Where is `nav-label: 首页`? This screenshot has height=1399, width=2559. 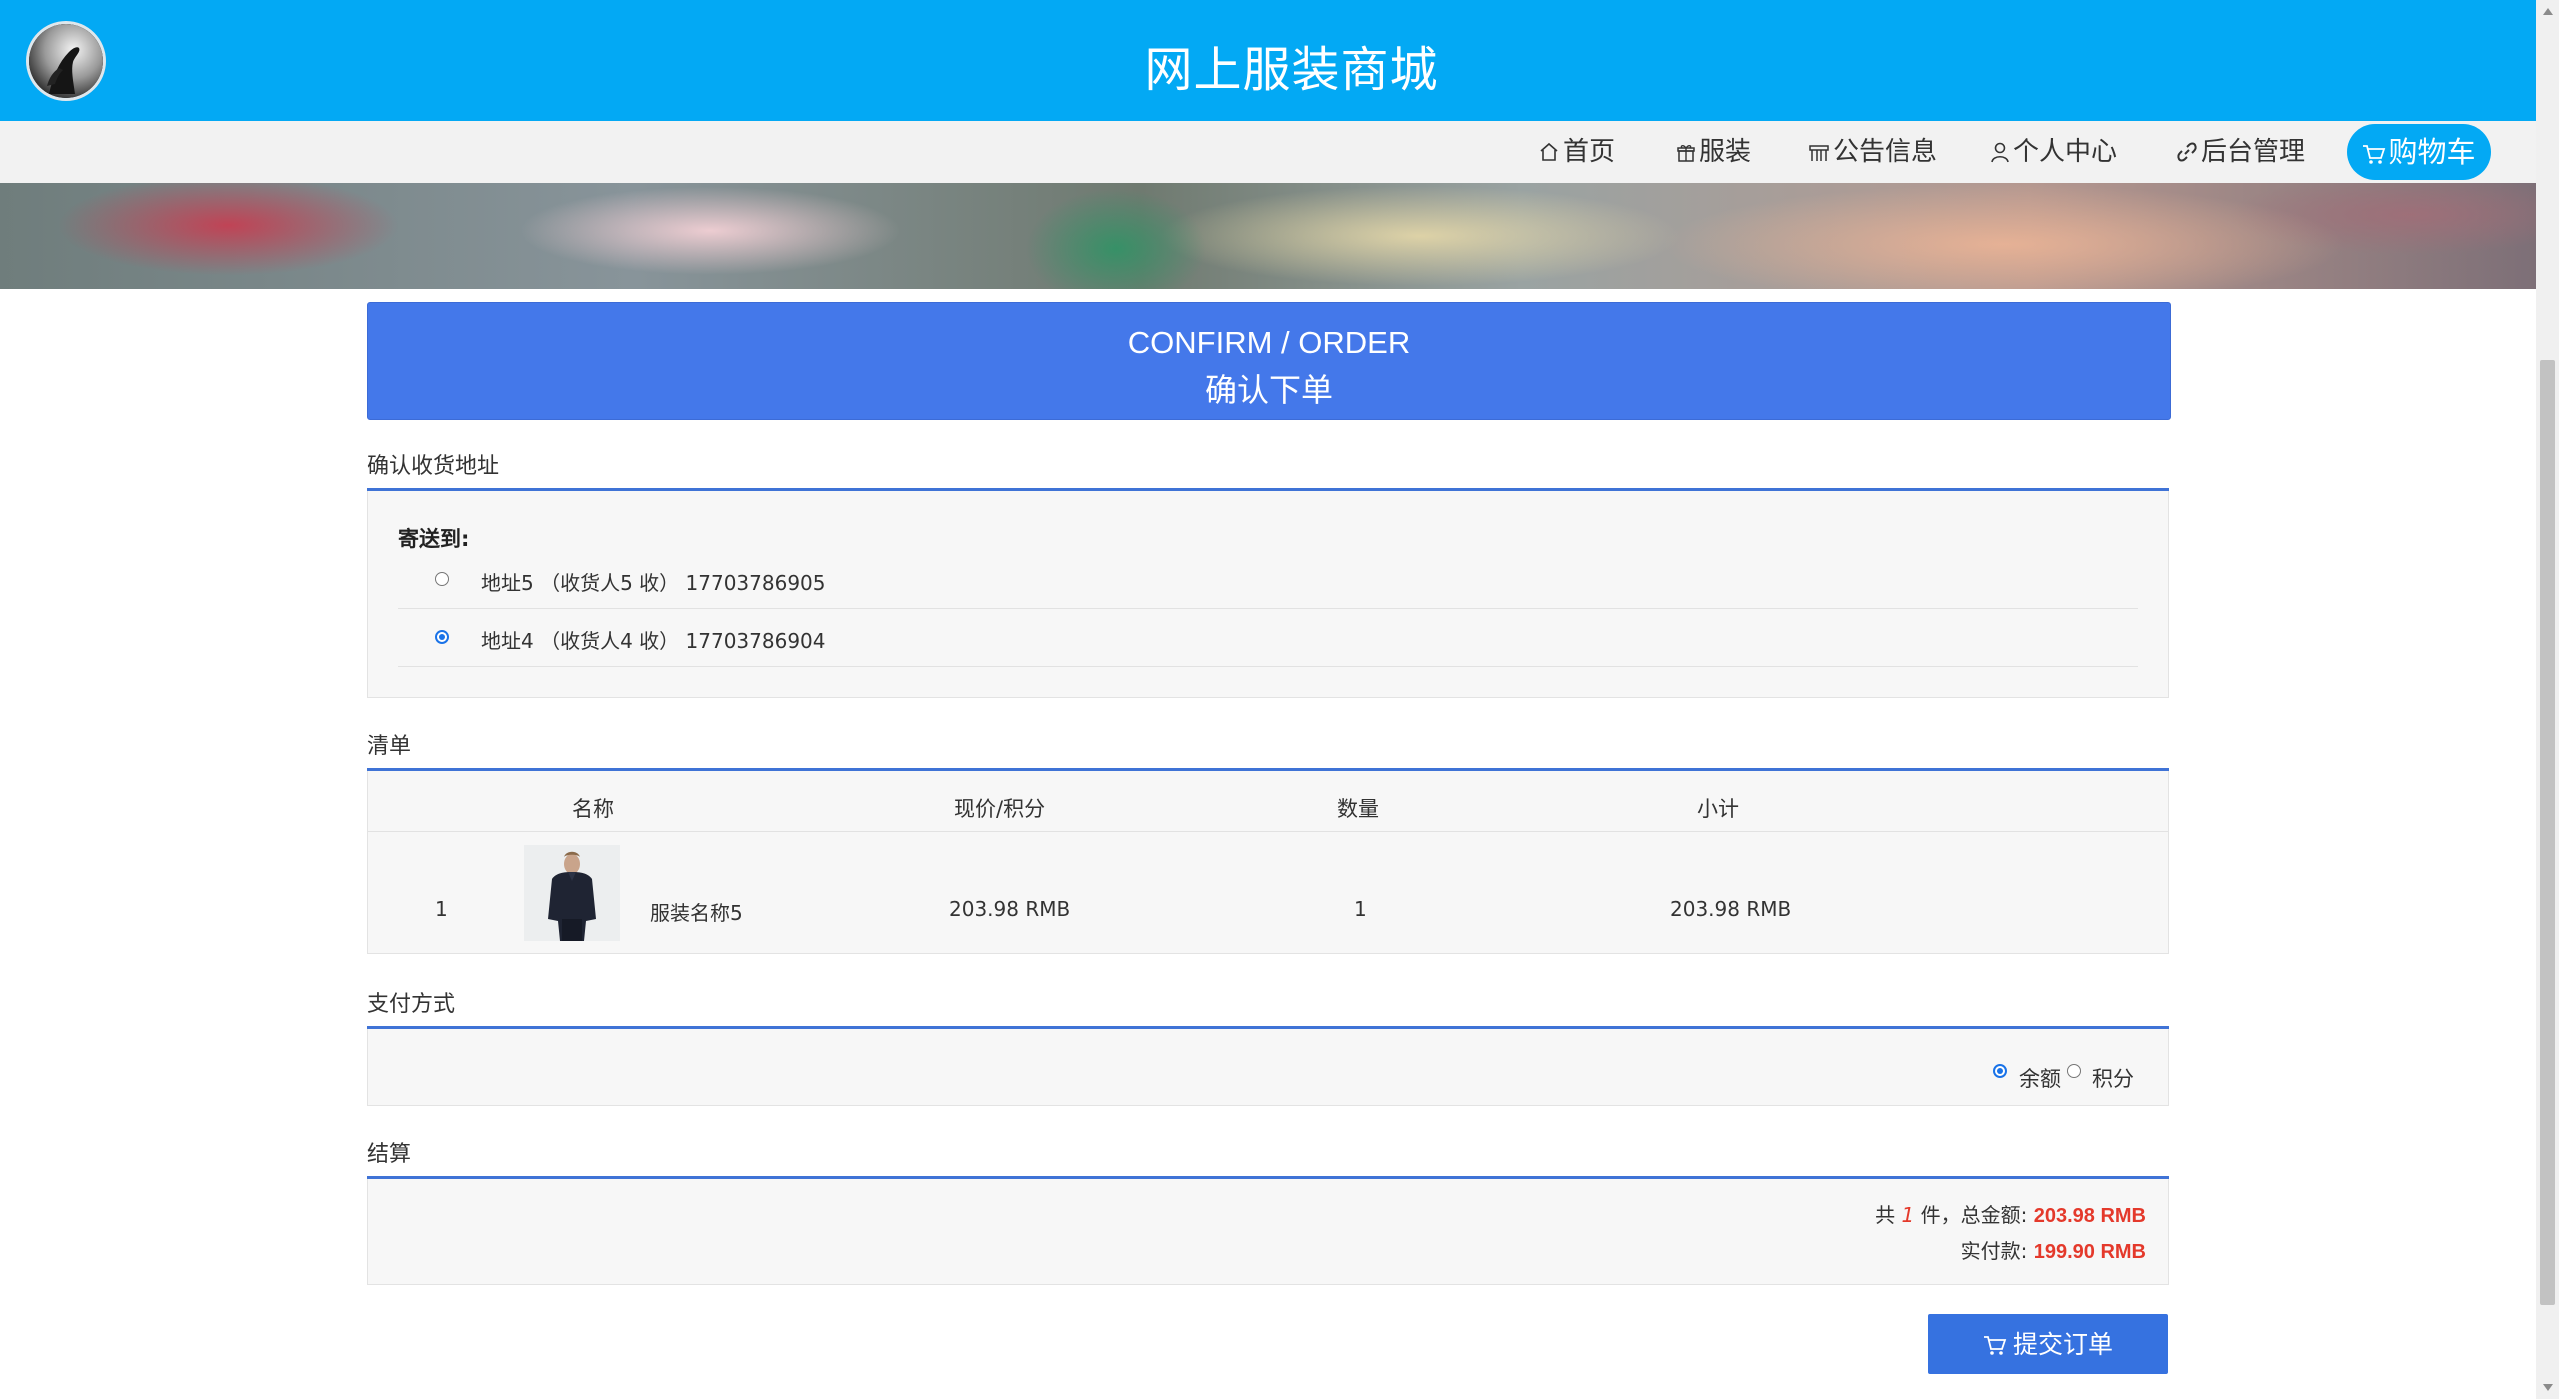 nav-label: 首页 is located at coordinates (1589, 152).